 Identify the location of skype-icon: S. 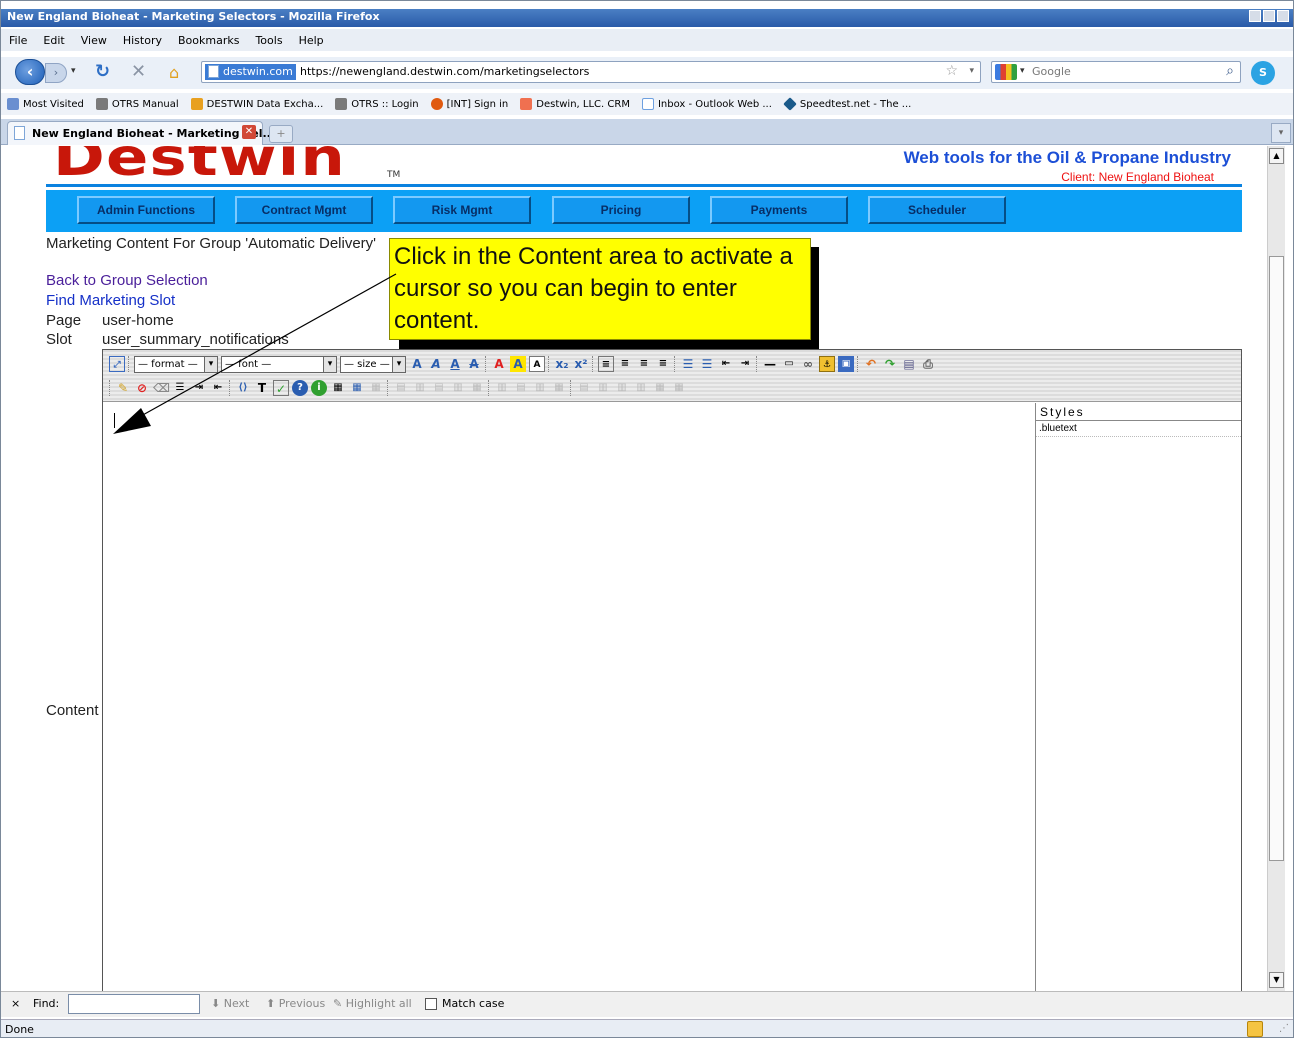
(1263, 73).